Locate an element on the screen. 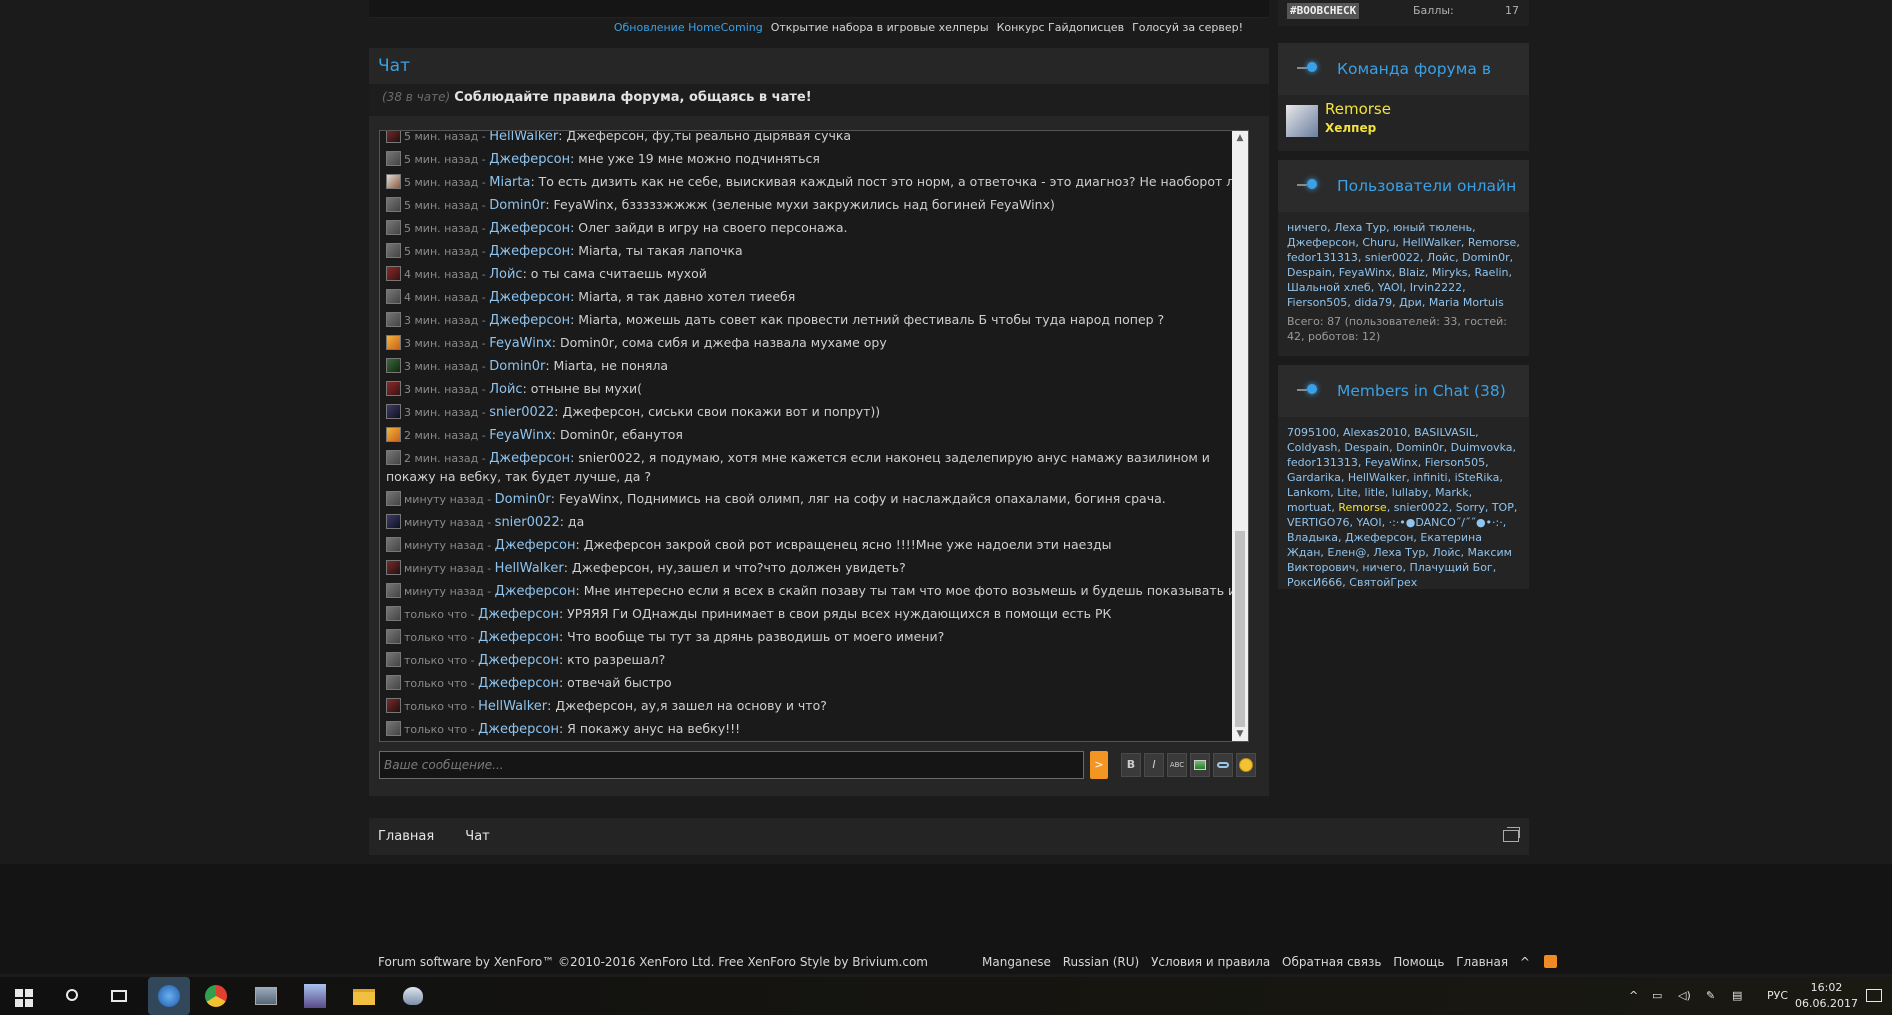 This screenshot has height=1015, width=1892. scroll-down-icon: ▼ is located at coordinates (1240, 734).